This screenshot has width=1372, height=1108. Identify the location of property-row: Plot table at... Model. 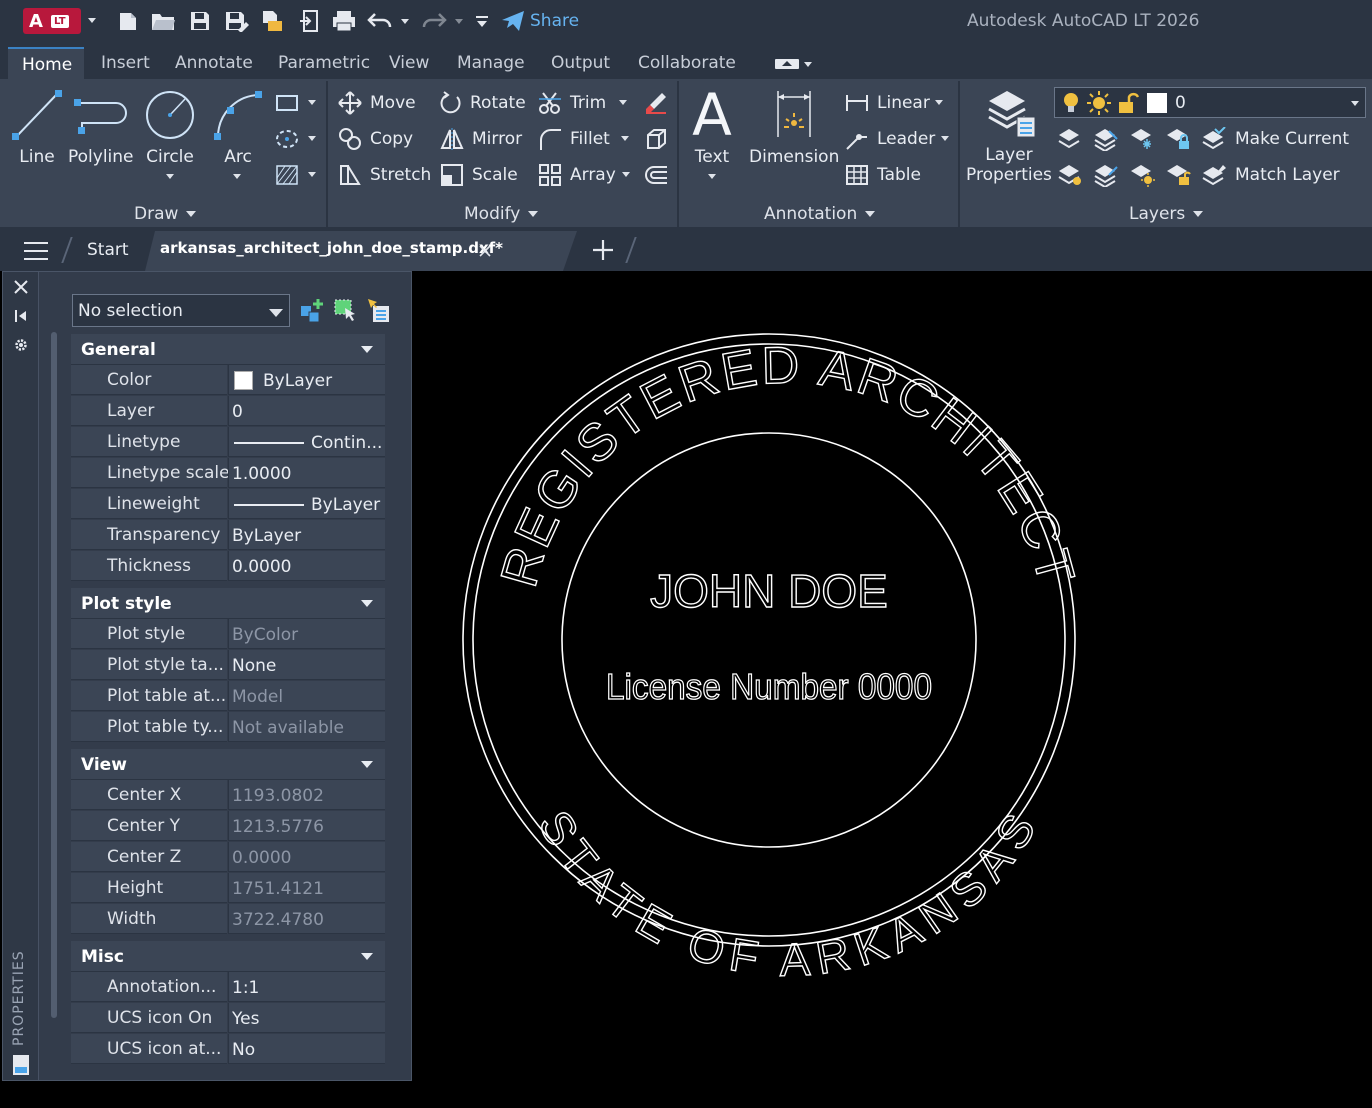
(228, 696).